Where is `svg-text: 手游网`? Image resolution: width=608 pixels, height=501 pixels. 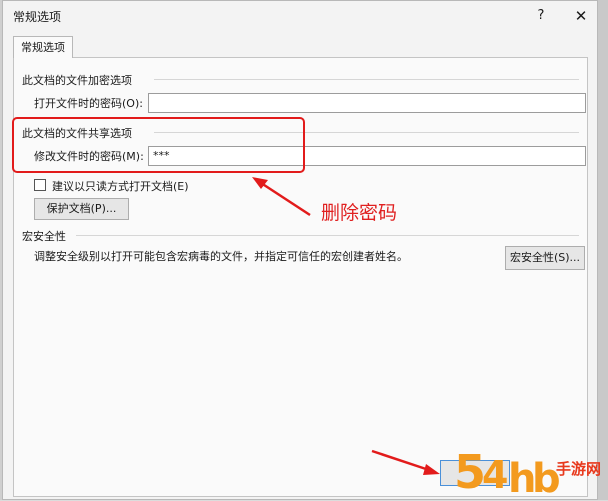 svg-text: 手游网 is located at coordinates (578, 469).